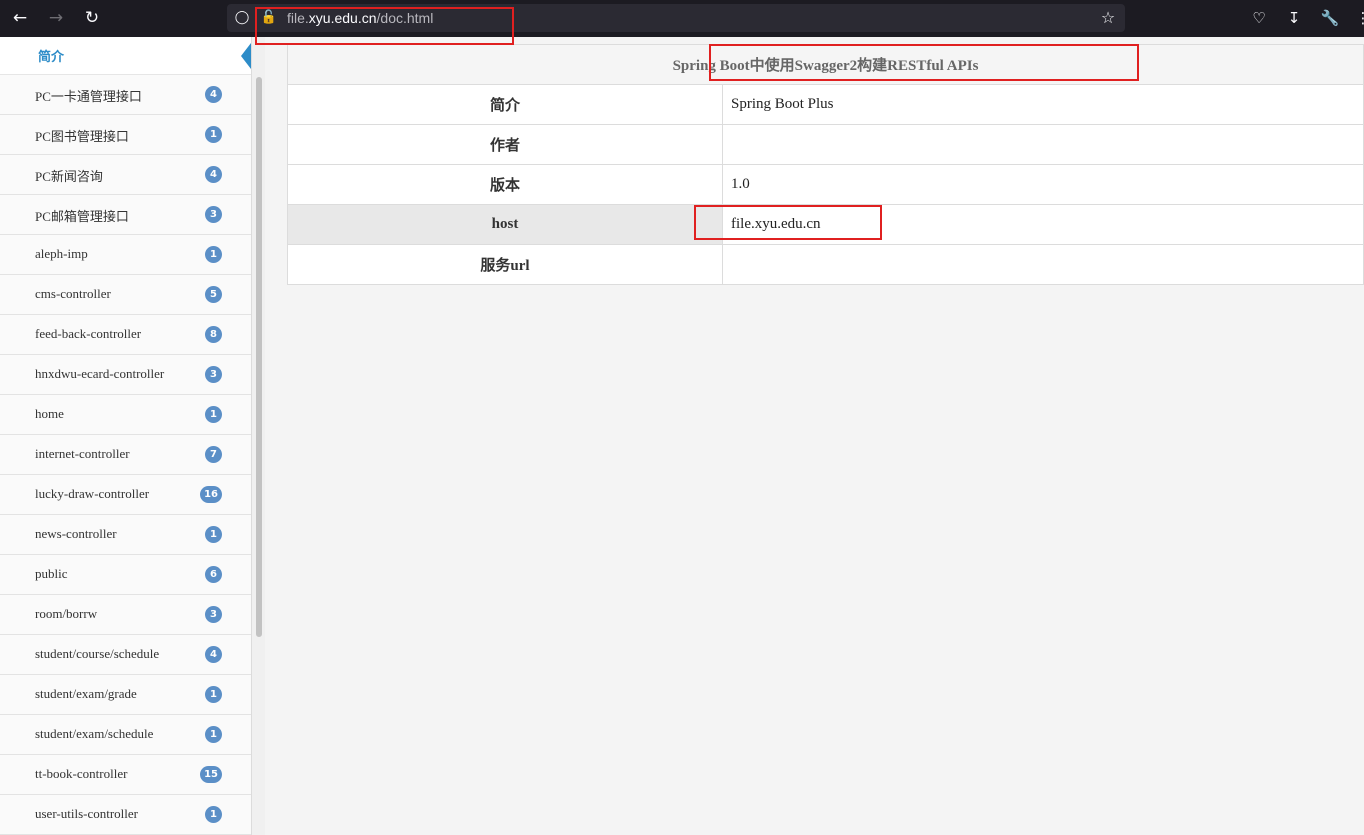  Describe the element at coordinates (676, 18) in the screenshot. I see `address-bar: ◯ 🔓 file.xyu.edu.cn/doc.html ☆` at that location.